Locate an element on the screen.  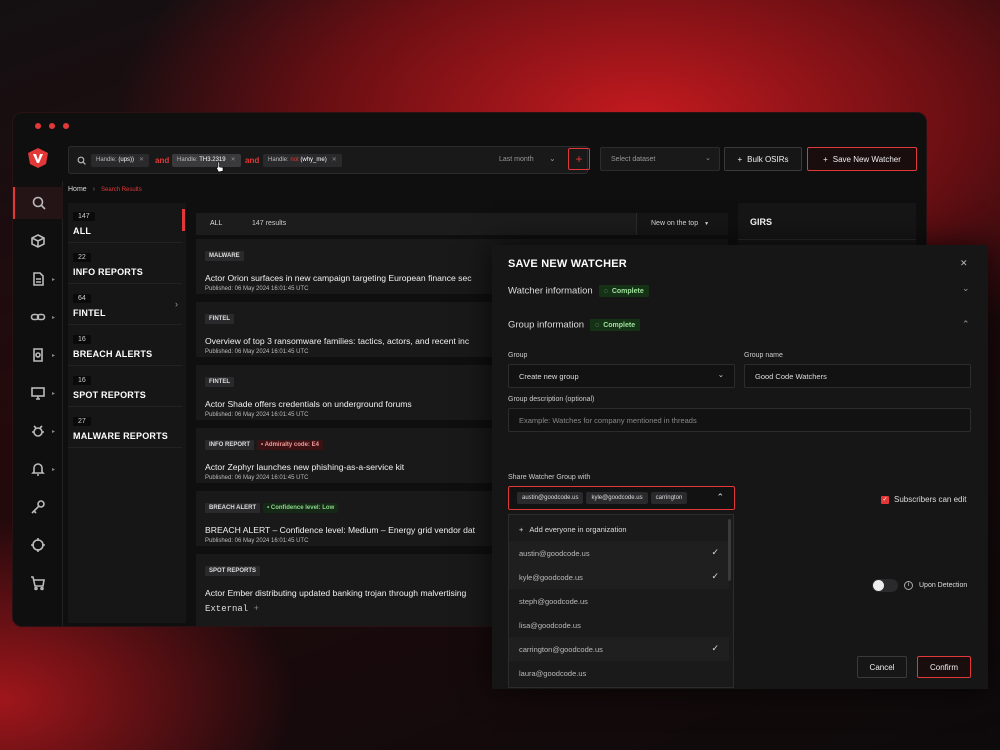
category-count: 27 is located at coordinates (82, 421).